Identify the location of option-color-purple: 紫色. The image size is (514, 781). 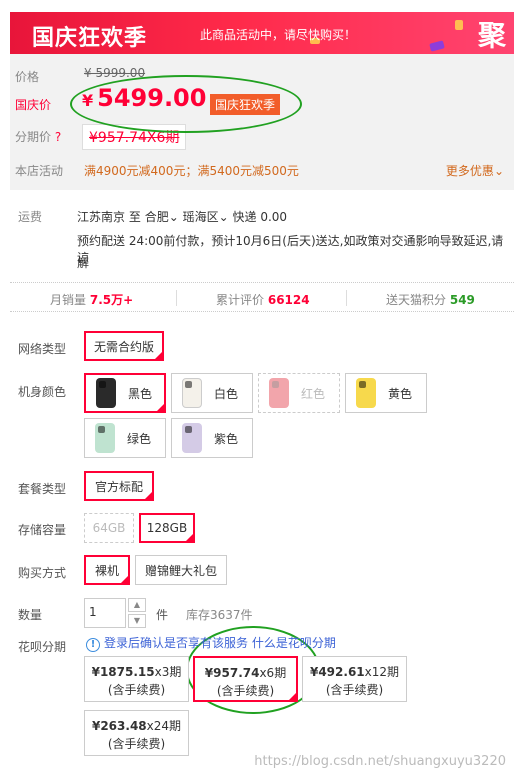
(212, 438).